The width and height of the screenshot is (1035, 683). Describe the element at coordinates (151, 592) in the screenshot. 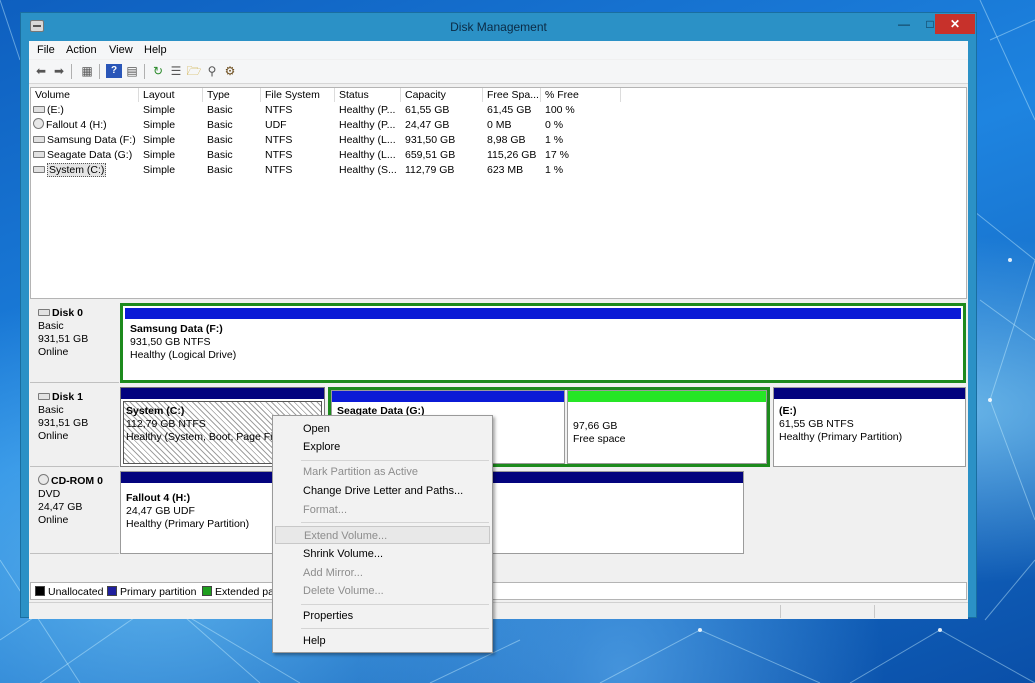

I see `legend-primary: Primary partition` at that location.